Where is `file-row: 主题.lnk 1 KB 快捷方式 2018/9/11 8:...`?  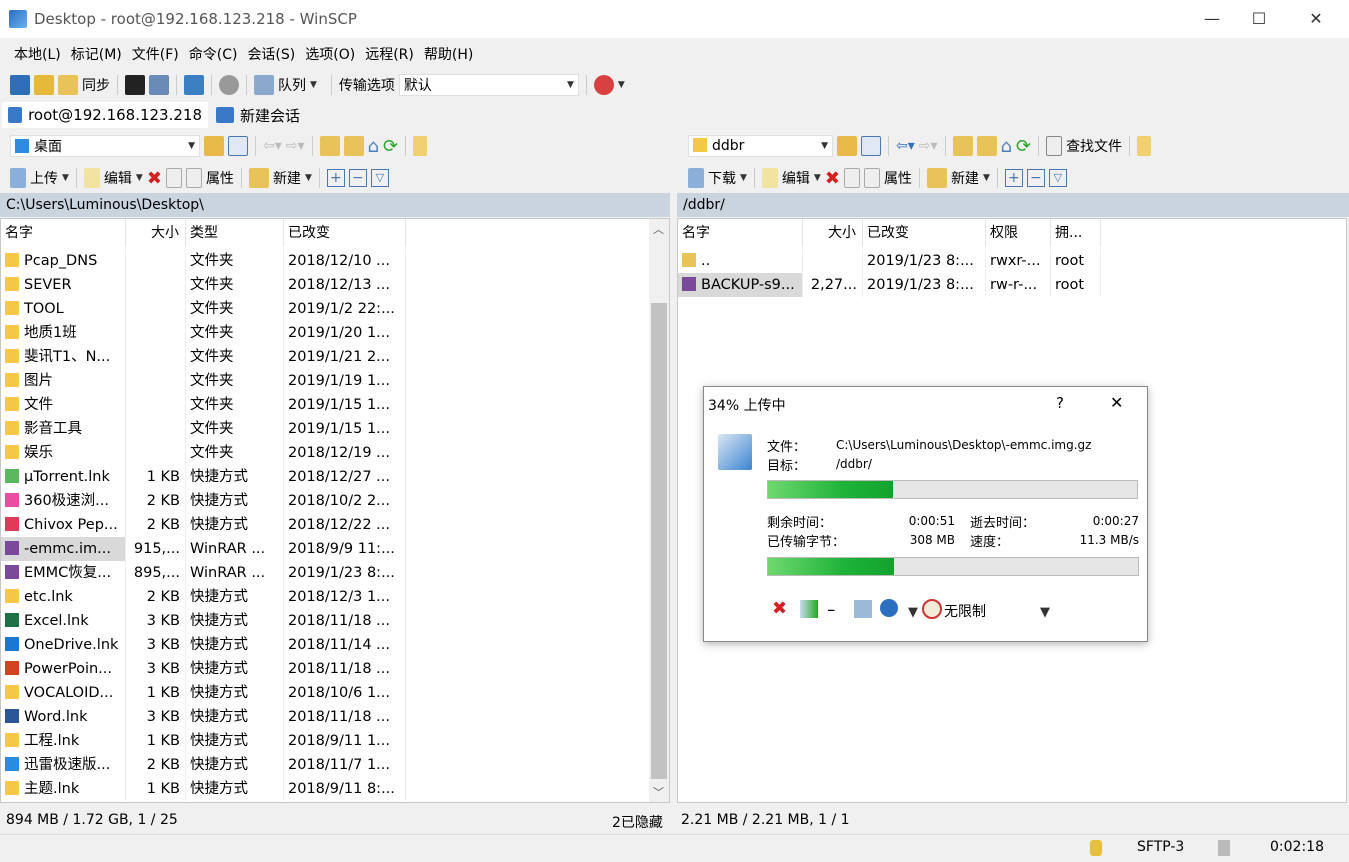
file-row: 主题.lnk 1 KB 快捷方式 2018/9/11 8:... is located at coordinates (335, 789).